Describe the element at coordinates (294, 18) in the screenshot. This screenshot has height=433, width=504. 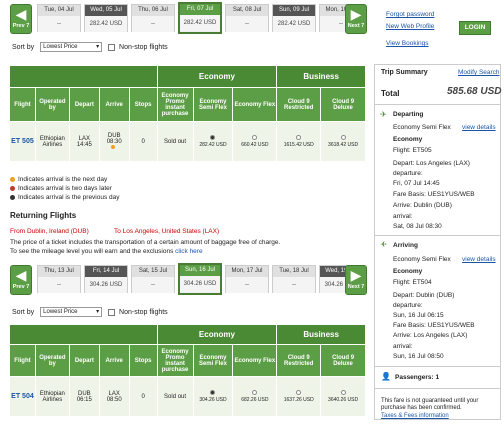
I see `date-option: Sun, 09 Jul 282.42 USD` at that location.